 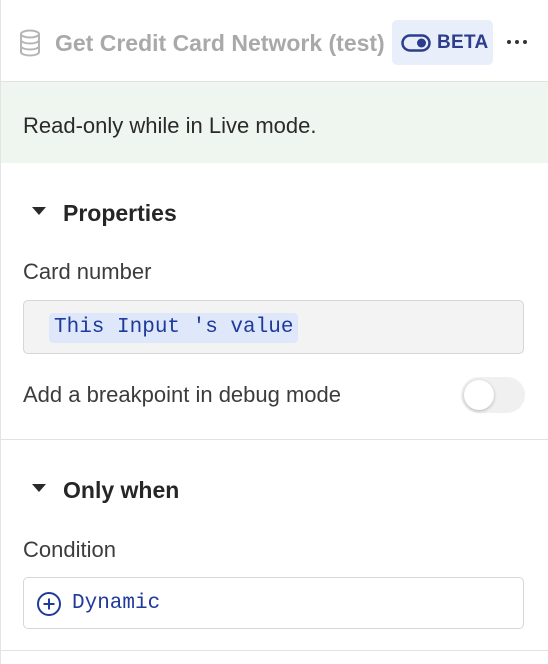 I want to click on card-number-field: This Input 's value, so click(x=273, y=327).